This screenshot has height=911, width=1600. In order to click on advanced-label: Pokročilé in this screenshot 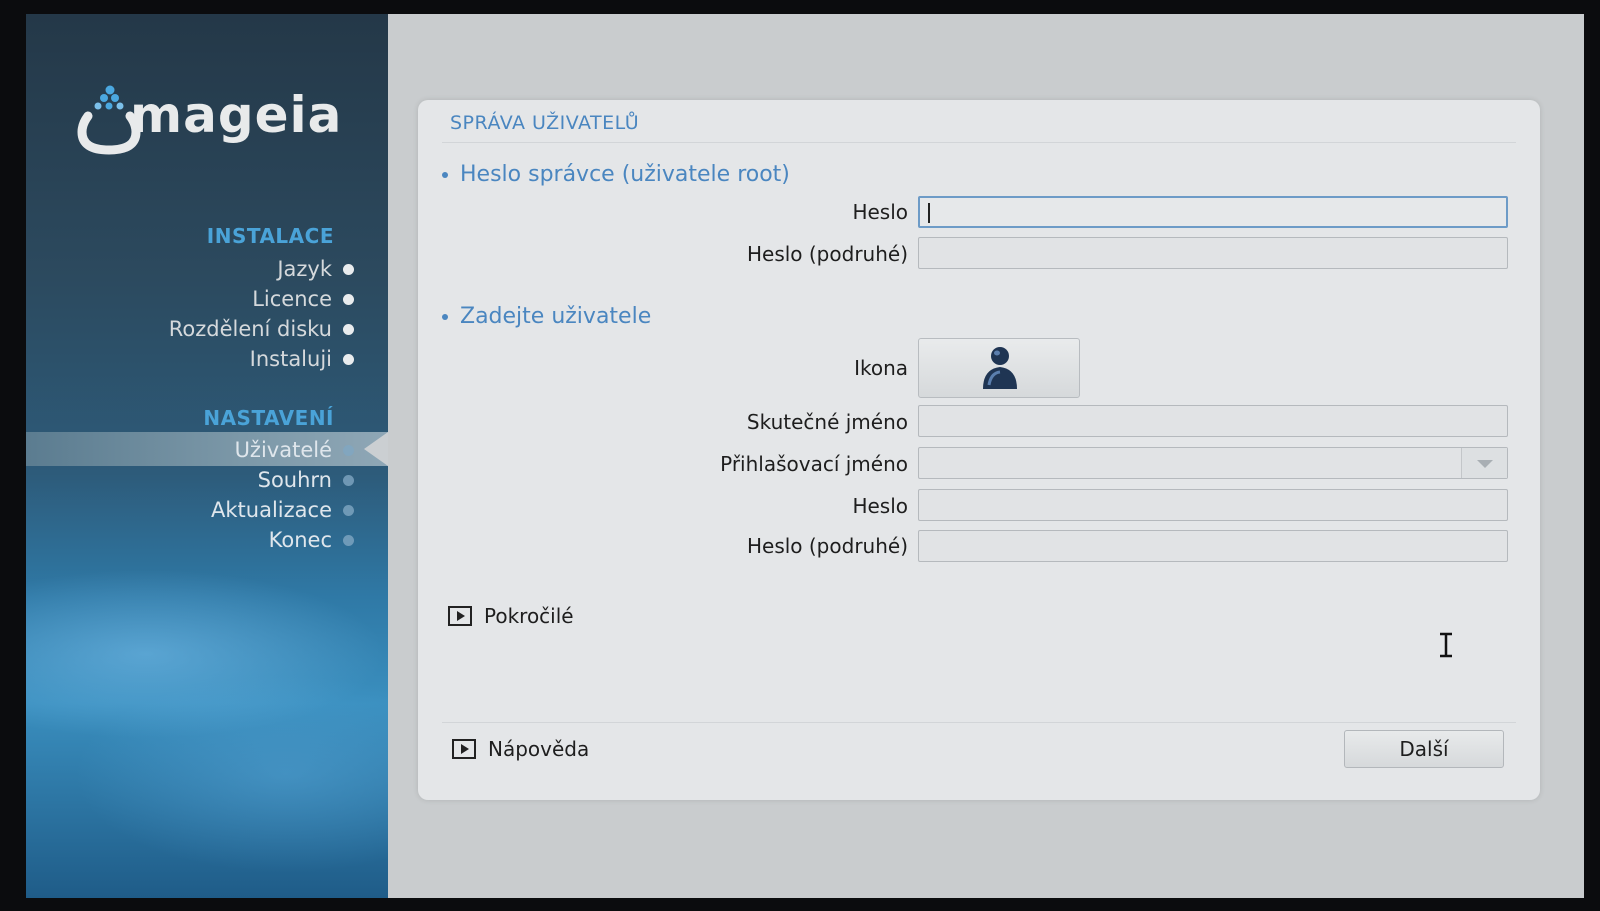, I will do `click(529, 616)`.